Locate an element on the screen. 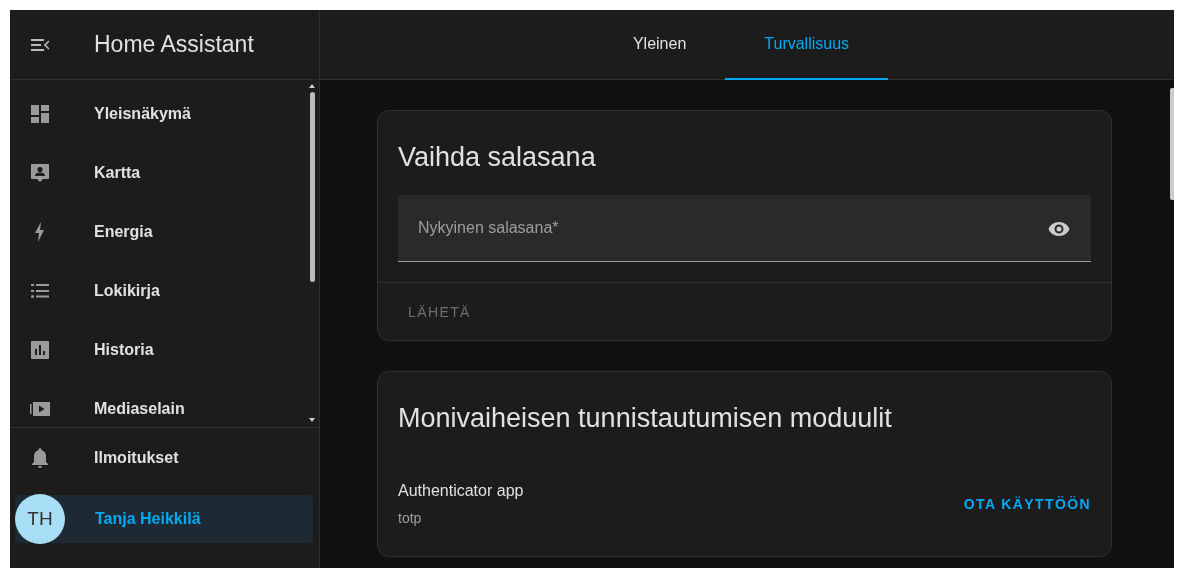 The height and width of the screenshot is (570, 1178). sidebar-item: Historia is located at coordinates (159, 349).